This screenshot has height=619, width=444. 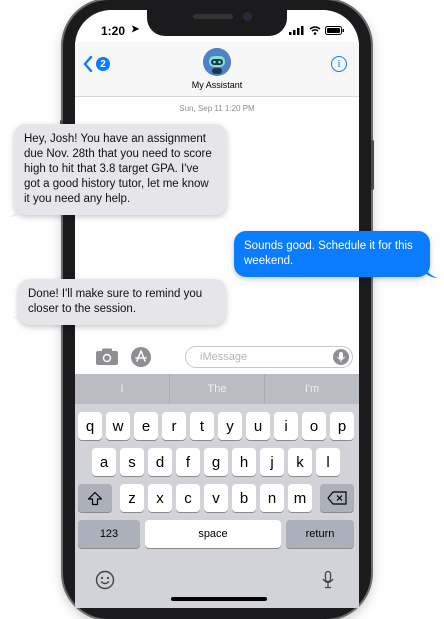 What do you see at coordinates (272, 498) in the screenshot?
I see `key-n: n` at bounding box center [272, 498].